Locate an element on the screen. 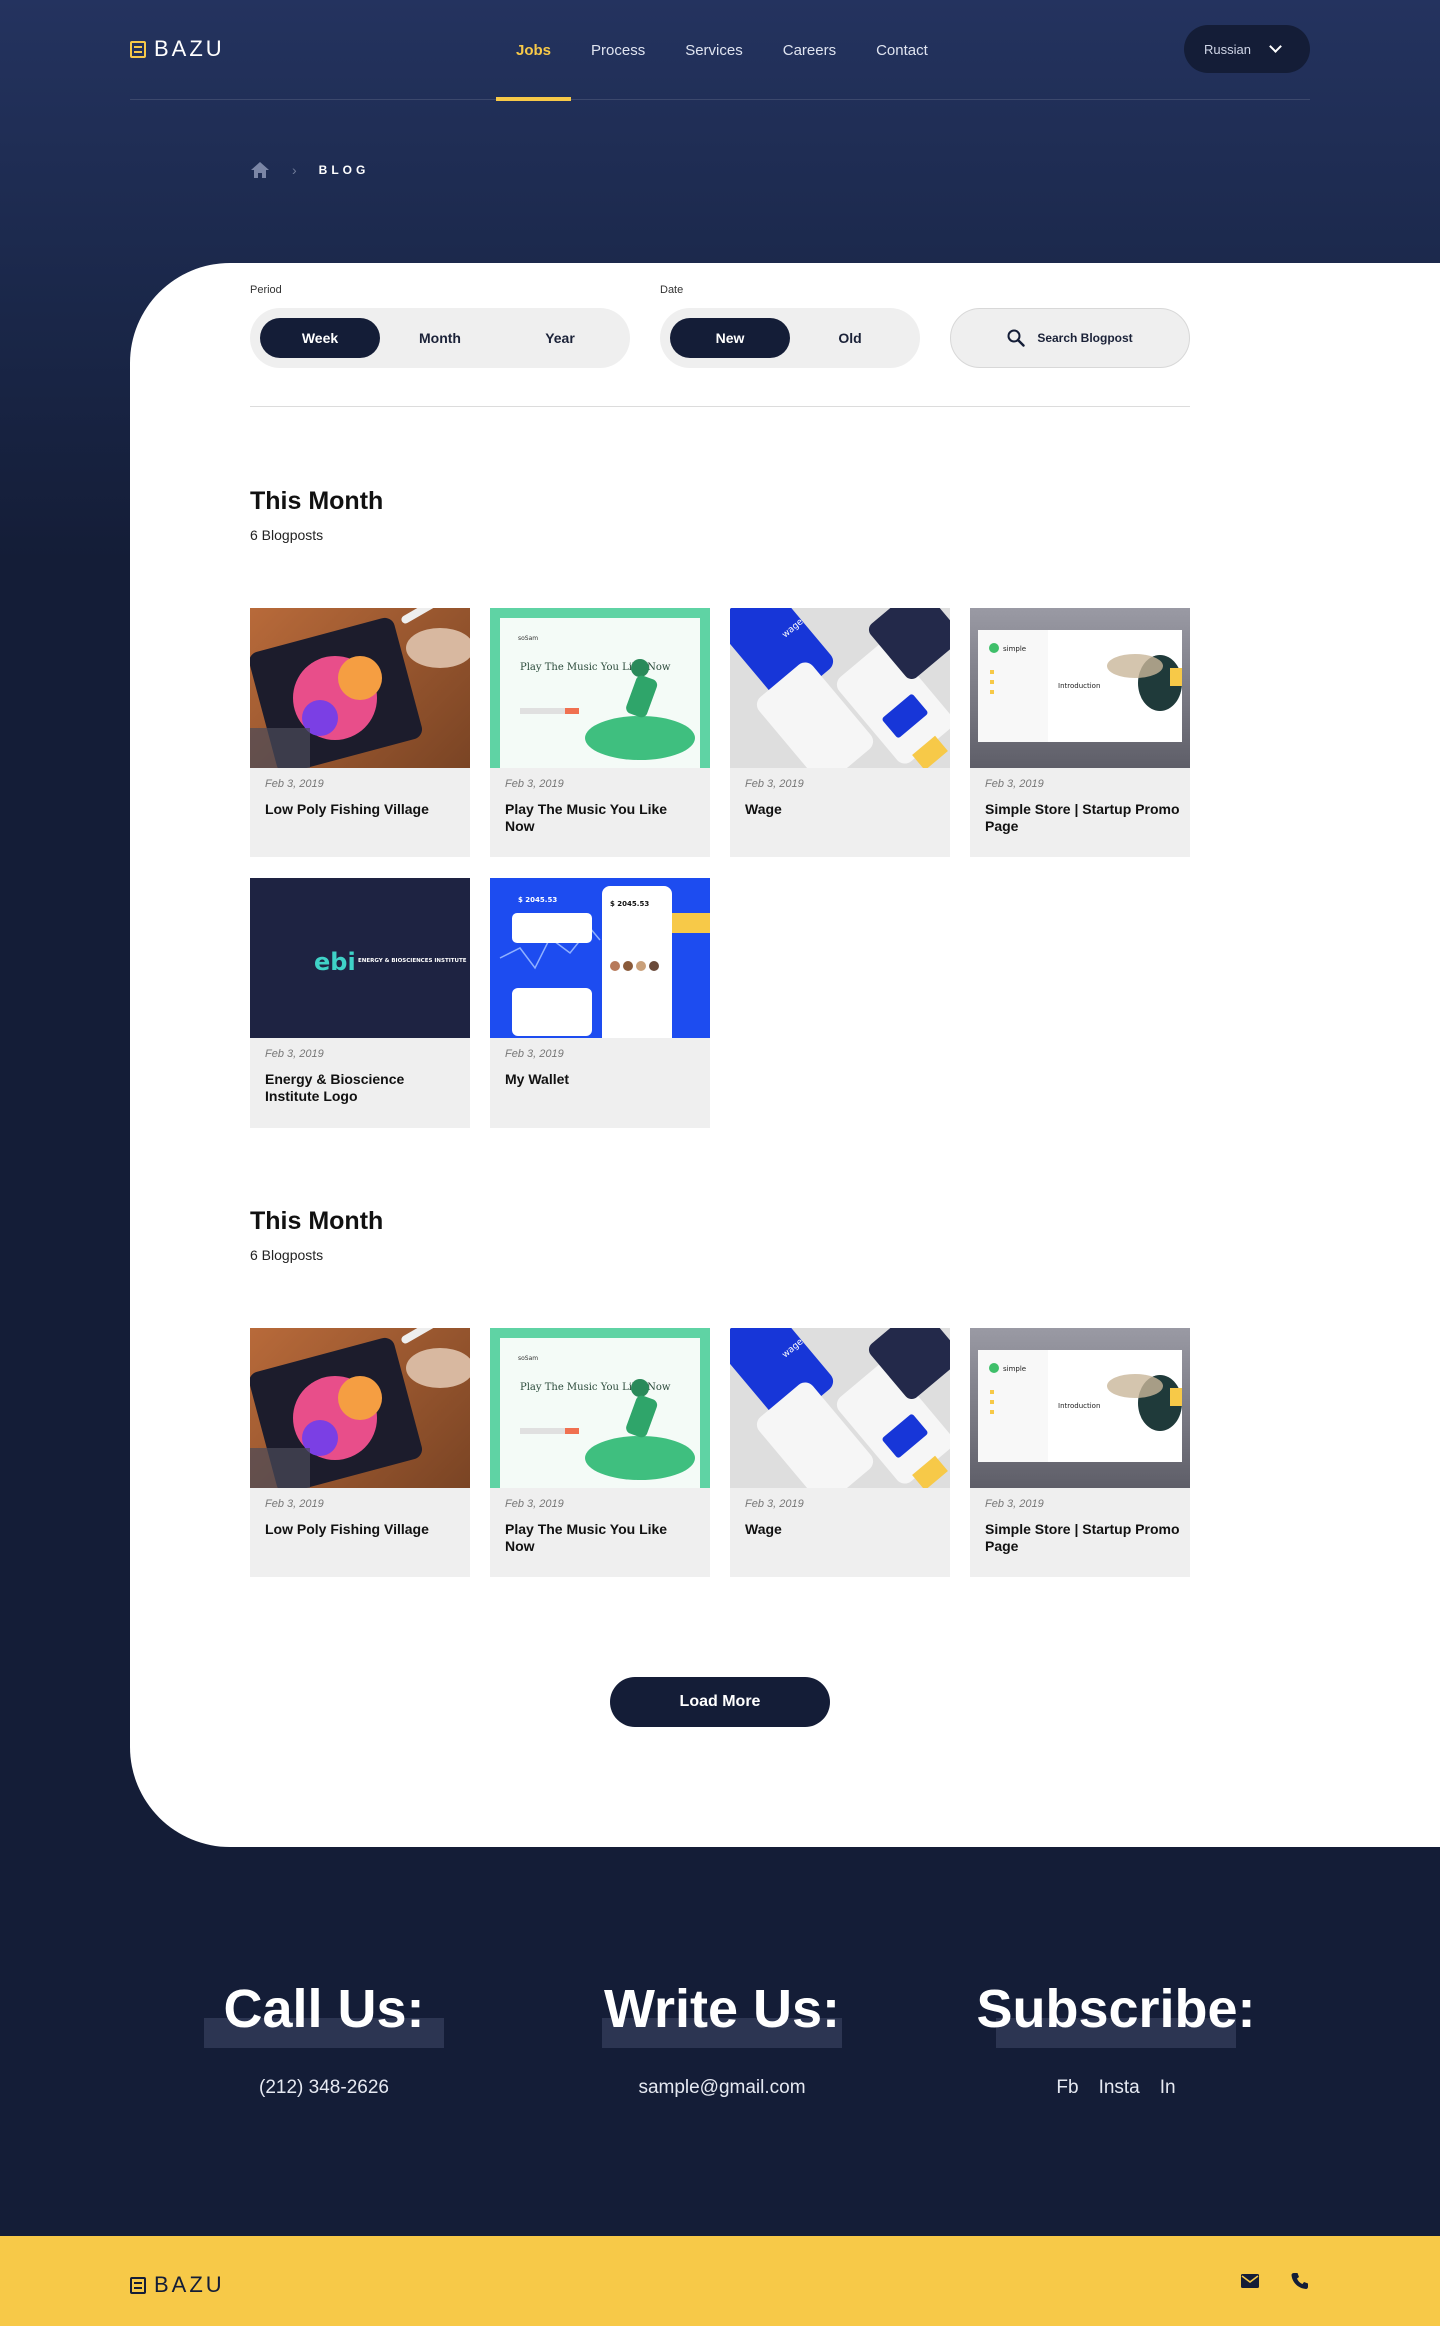 The width and height of the screenshot is (1440, 2326). post-title: My Wallet is located at coordinates (537, 1079).